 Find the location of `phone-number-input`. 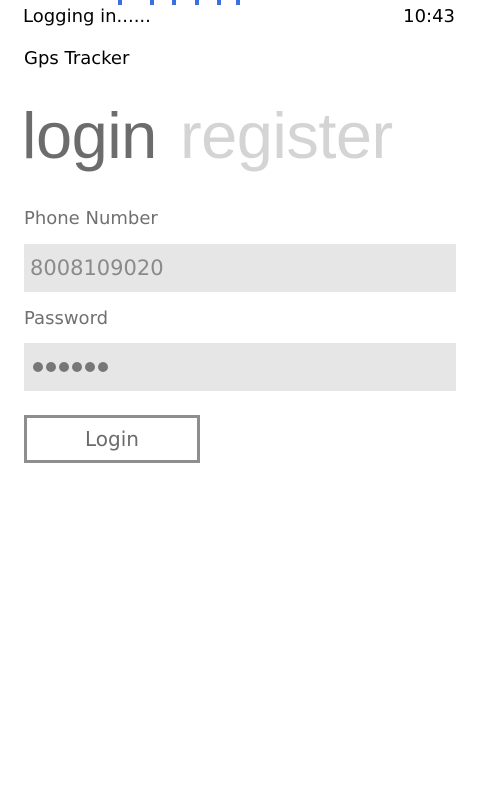

phone-number-input is located at coordinates (240, 268).